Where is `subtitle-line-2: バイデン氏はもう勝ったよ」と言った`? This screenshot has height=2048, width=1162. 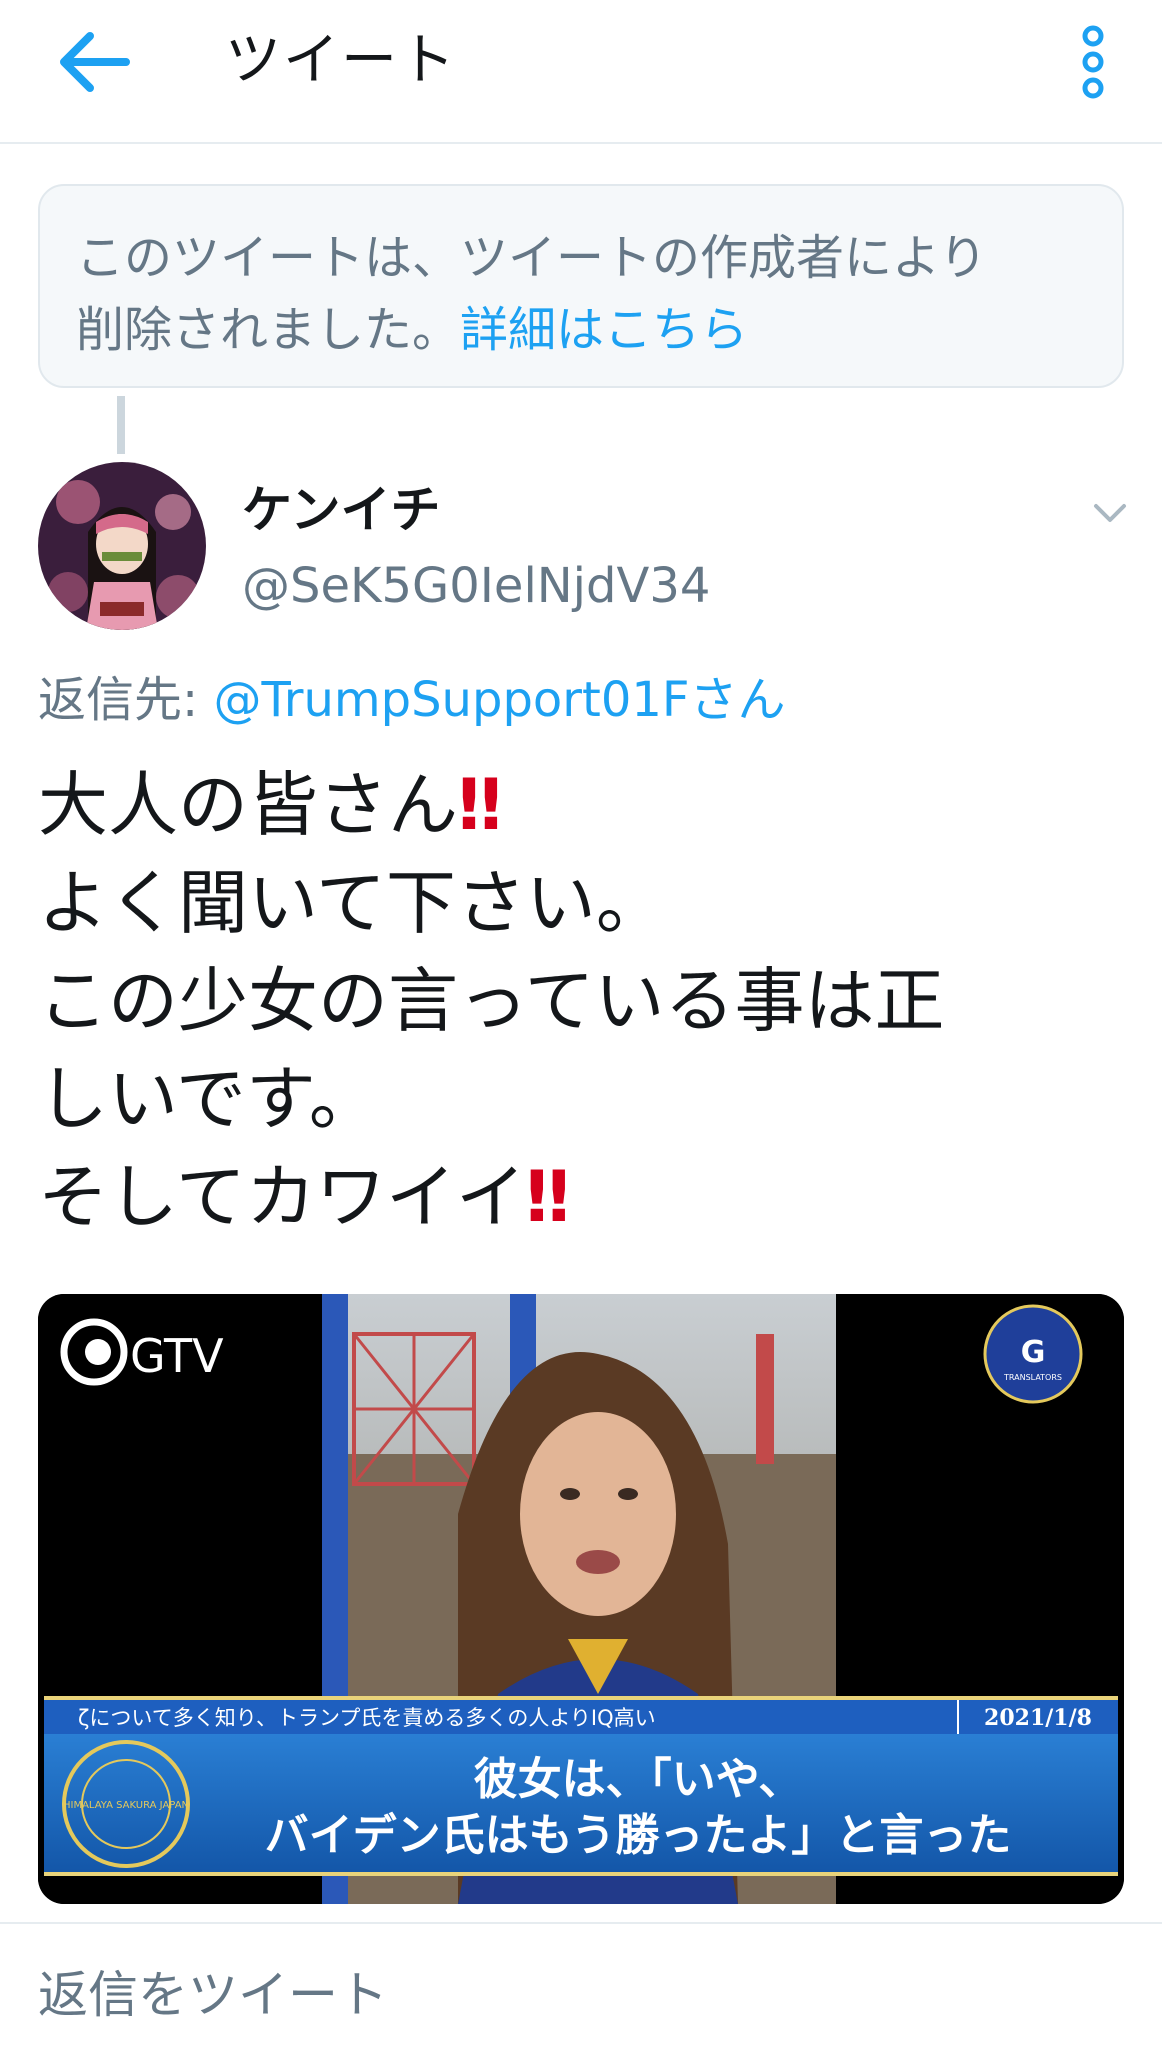
subtitle-line-2: バイデン氏はもう勝ったよ」と言った is located at coordinates (638, 1835).